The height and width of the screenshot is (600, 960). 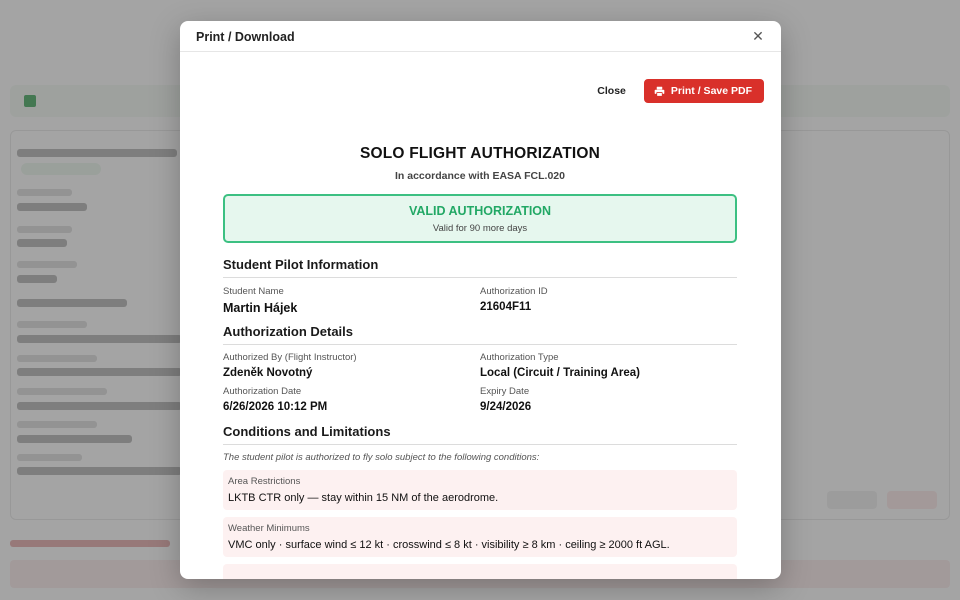 What do you see at coordinates (506, 307) in the screenshot?
I see `field-value: 21604F11` at bounding box center [506, 307].